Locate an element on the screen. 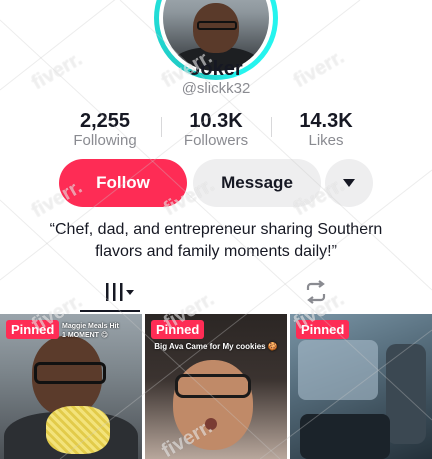  tab-videos is located at coordinates (119, 292).